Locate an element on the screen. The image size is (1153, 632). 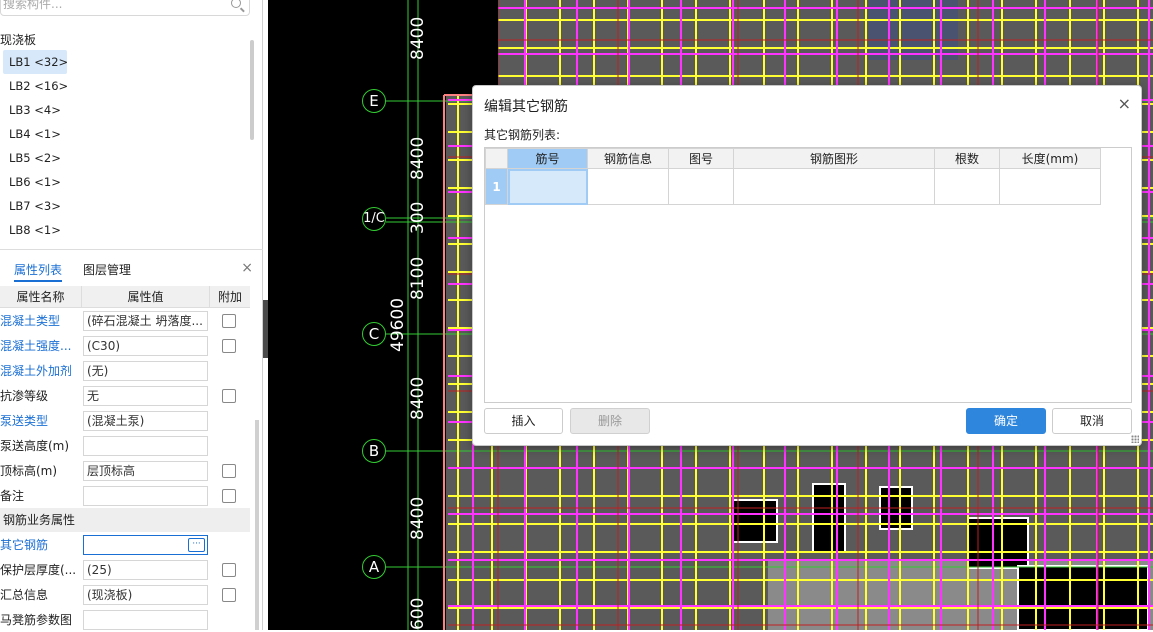
insert-button: 插入 is located at coordinates (523, 421).